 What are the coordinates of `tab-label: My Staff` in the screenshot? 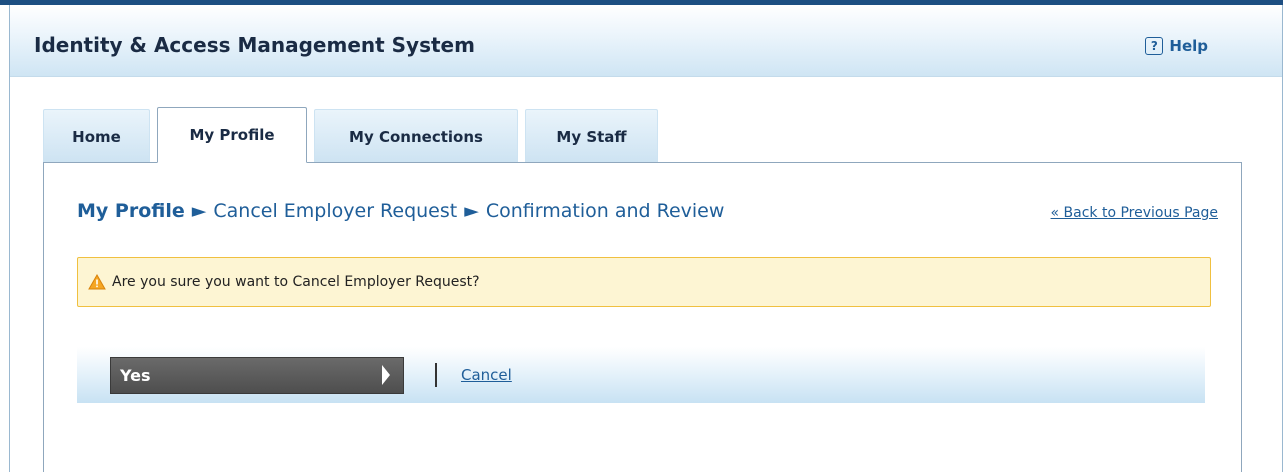 It's located at (591, 136).